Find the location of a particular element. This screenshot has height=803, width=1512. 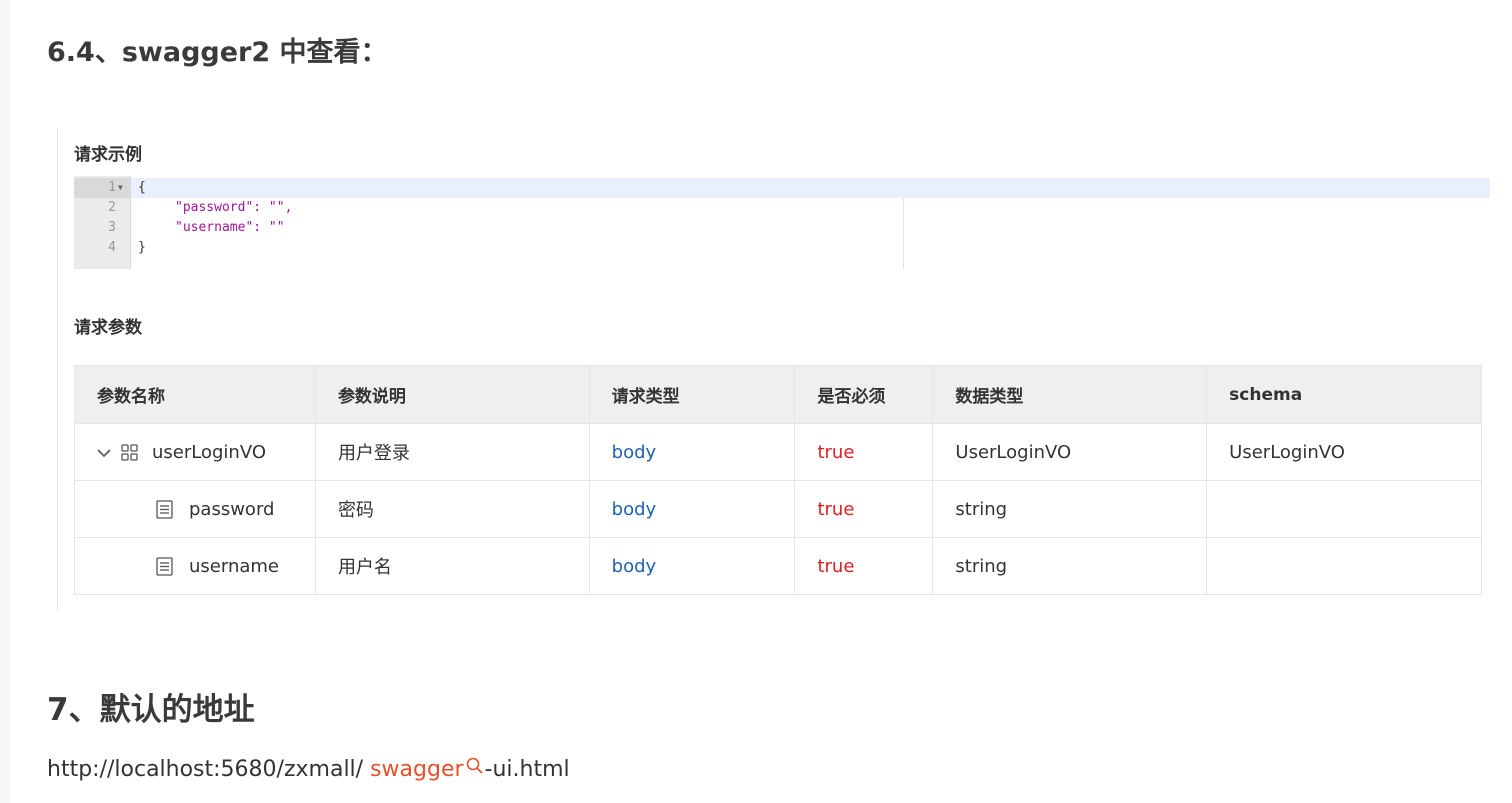

param-name-cell: password is located at coordinates (195, 509).